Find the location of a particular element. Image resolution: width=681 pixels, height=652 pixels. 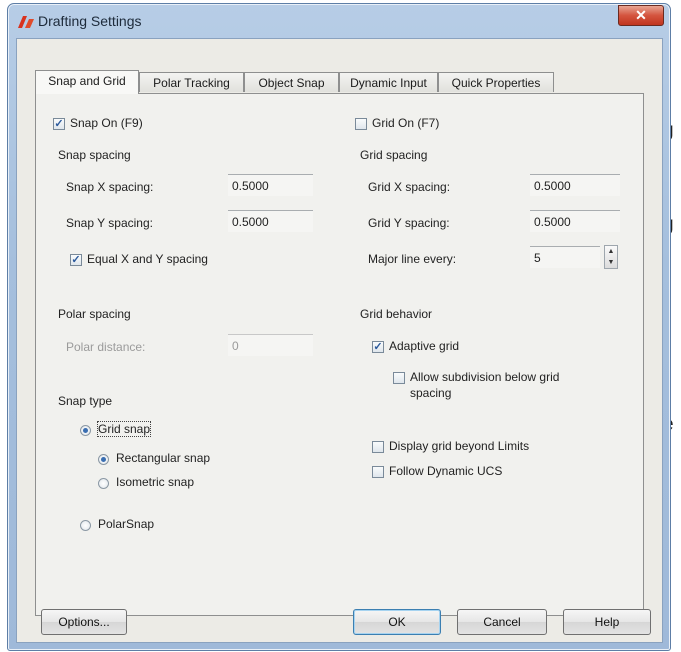

grid-snap-label: Grid snap is located at coordinates (124, 429).